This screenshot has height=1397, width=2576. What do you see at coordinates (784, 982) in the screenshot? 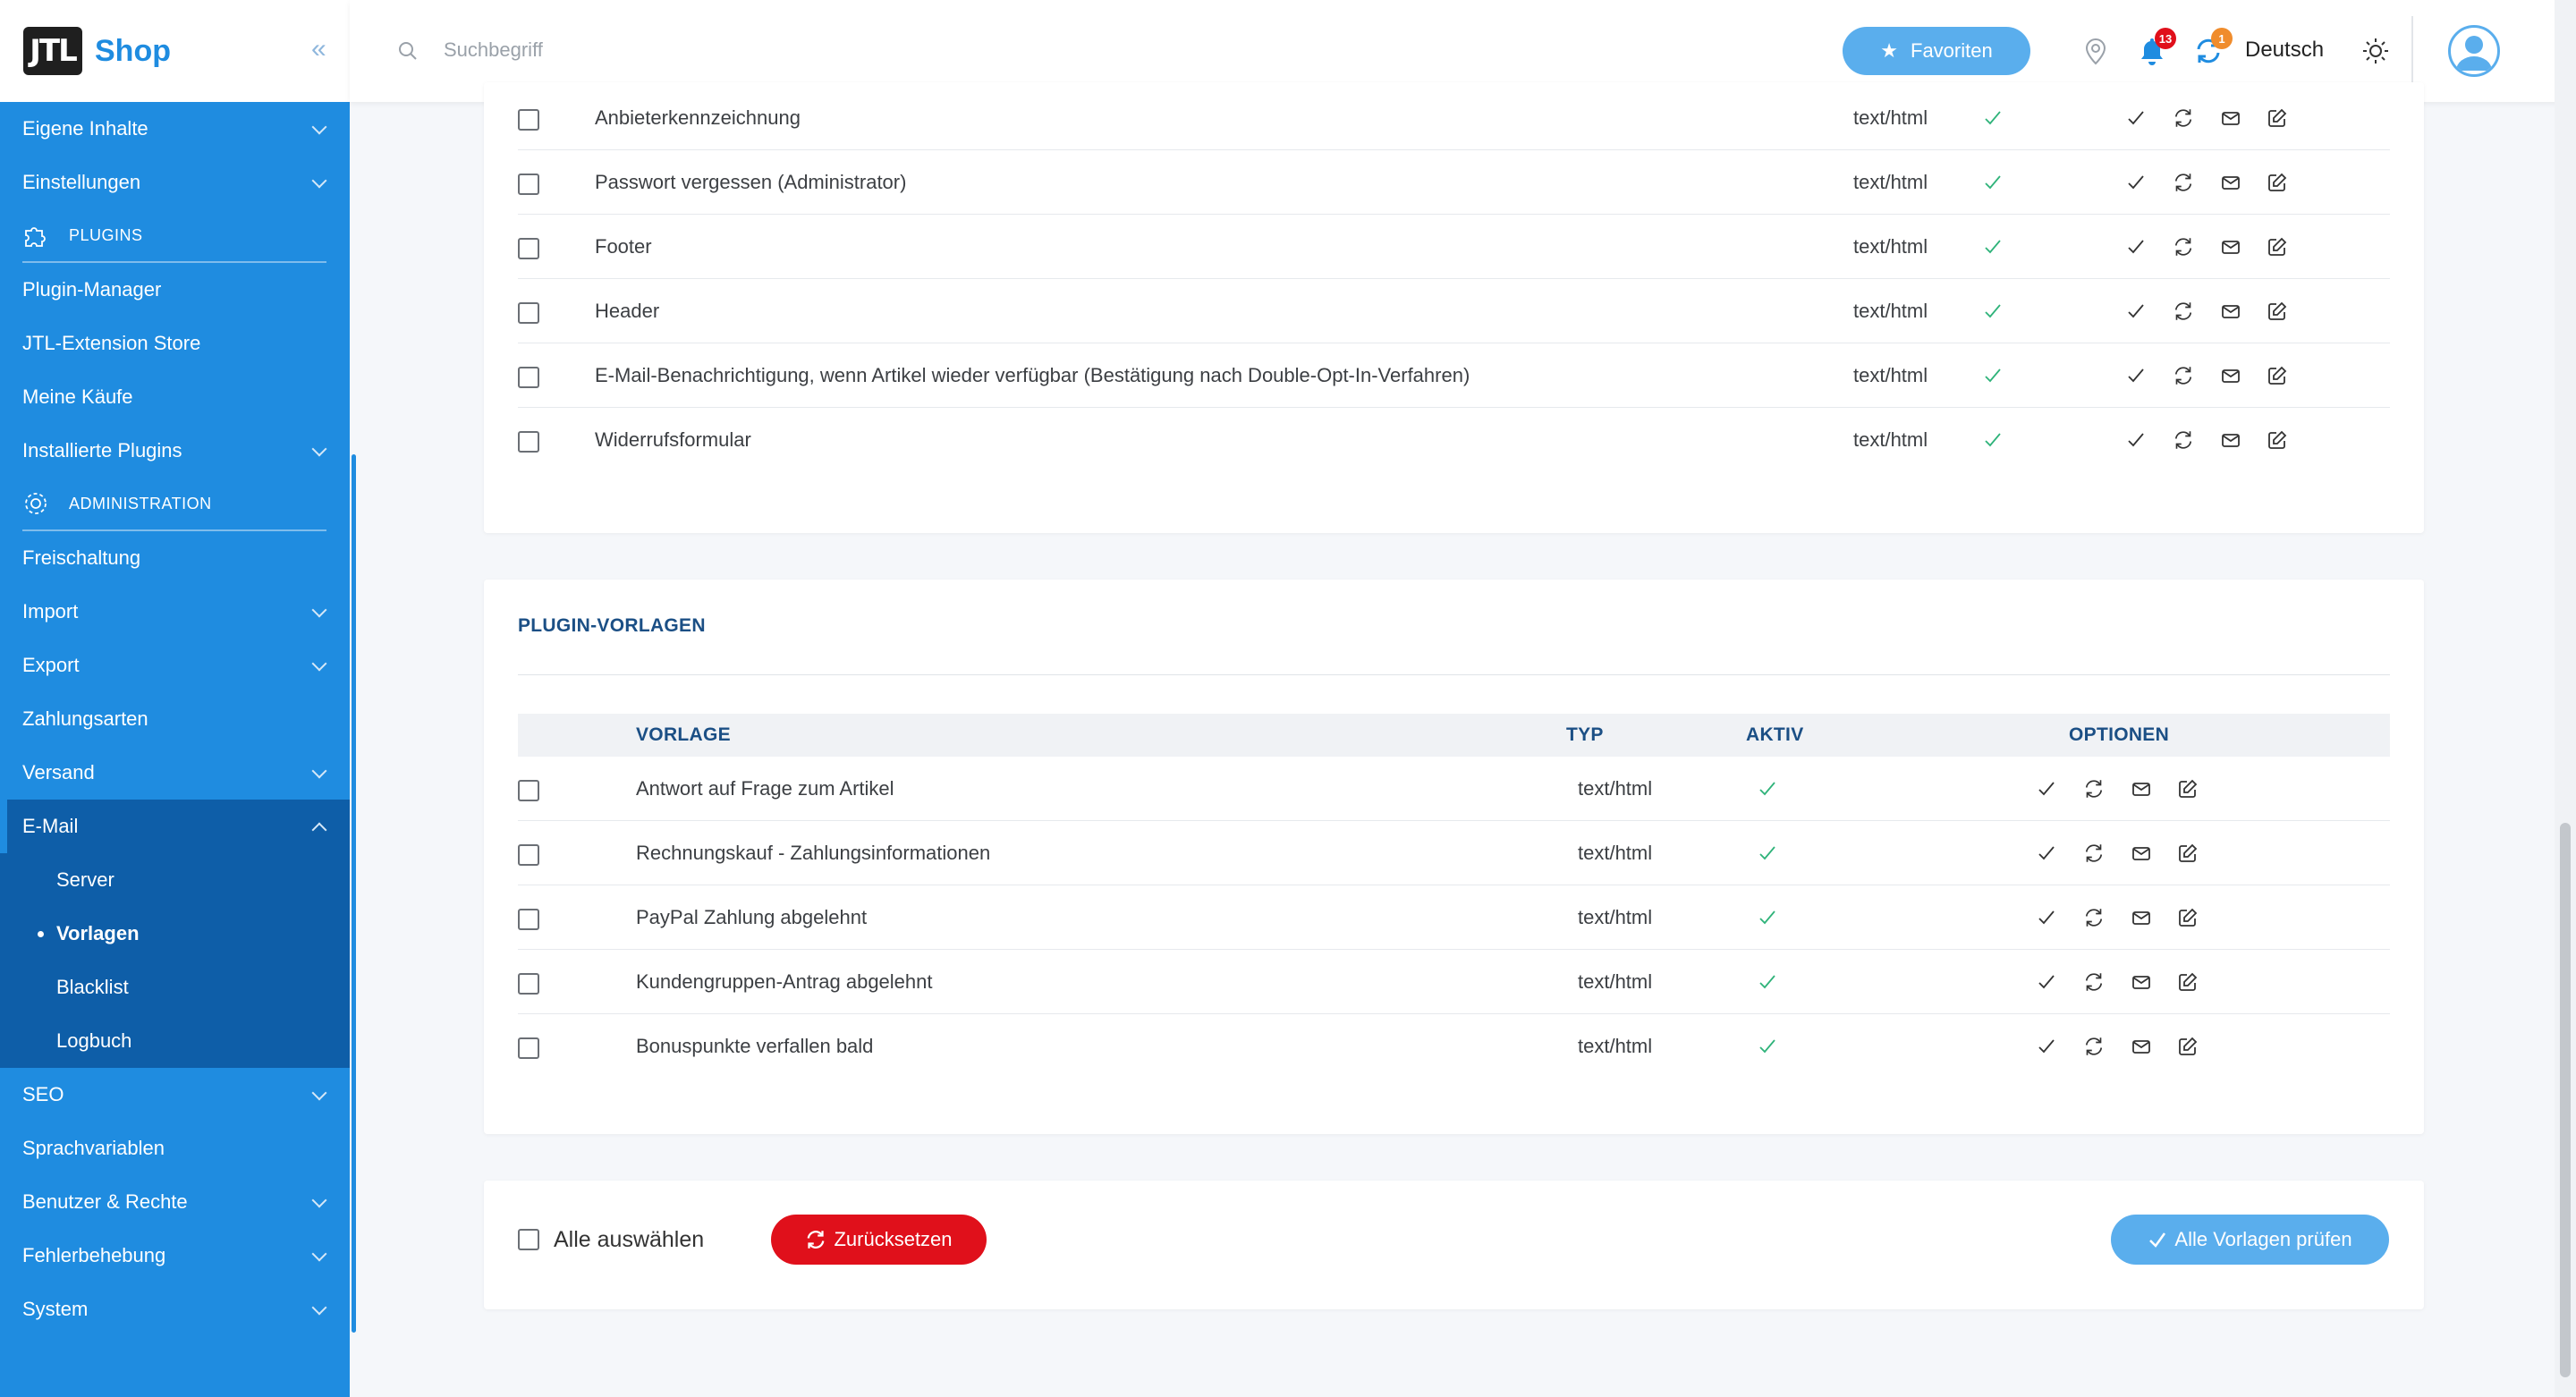
I see `template-name: Kundengruppen-Antrag abgelehnt` at bounding box center [784, 982].